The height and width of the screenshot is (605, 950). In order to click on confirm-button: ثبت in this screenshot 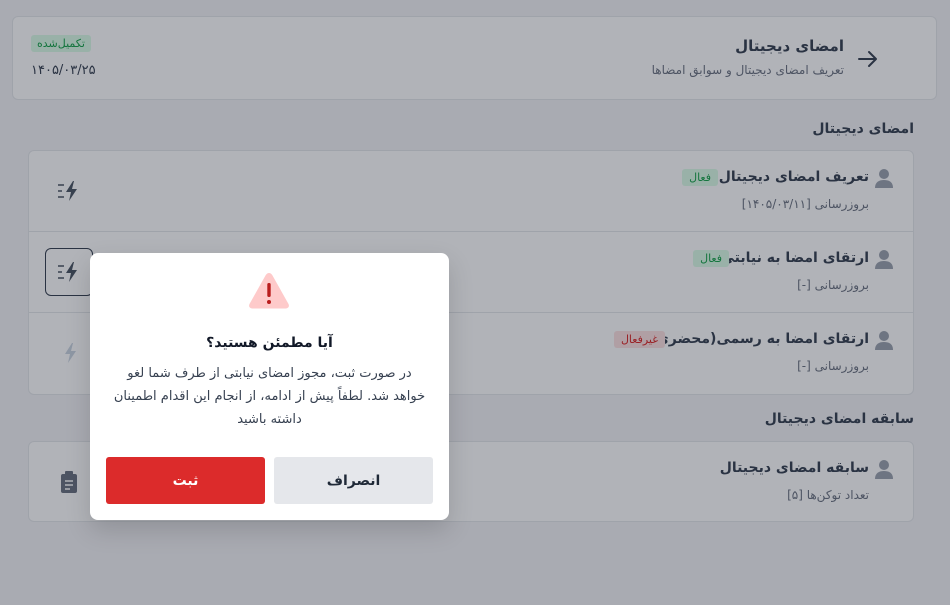, I will do `click(185, 480)`.